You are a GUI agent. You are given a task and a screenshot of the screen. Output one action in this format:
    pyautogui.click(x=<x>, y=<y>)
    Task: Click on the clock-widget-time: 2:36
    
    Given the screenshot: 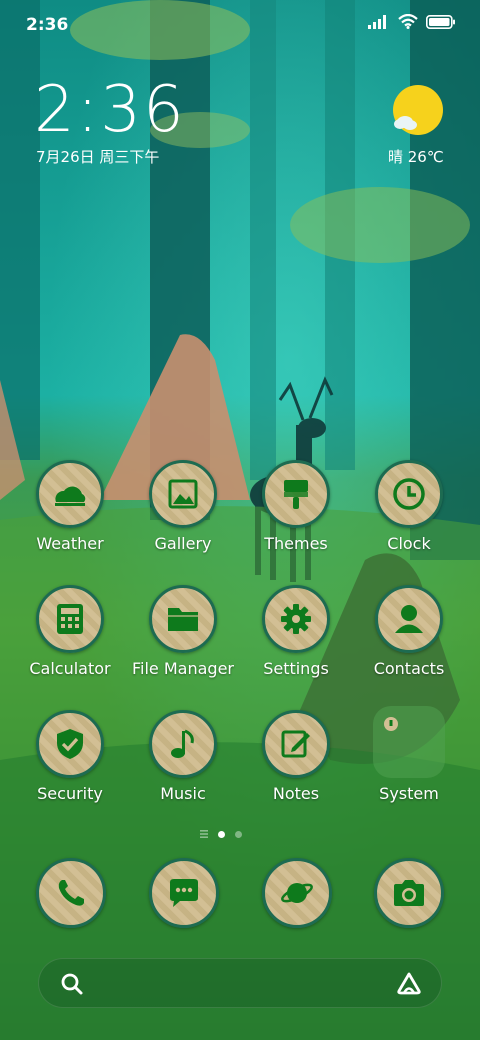 What is the action you would take?
    pyautogui.click(x=110, y=110)
    